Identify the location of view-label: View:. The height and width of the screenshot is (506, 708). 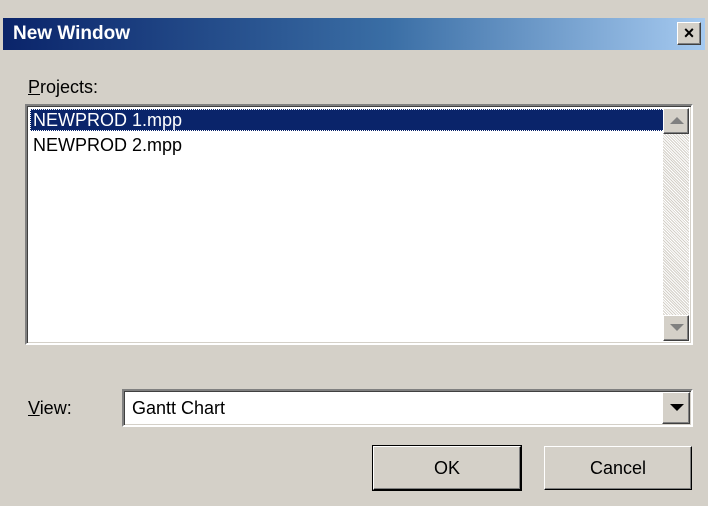
(50, 408).